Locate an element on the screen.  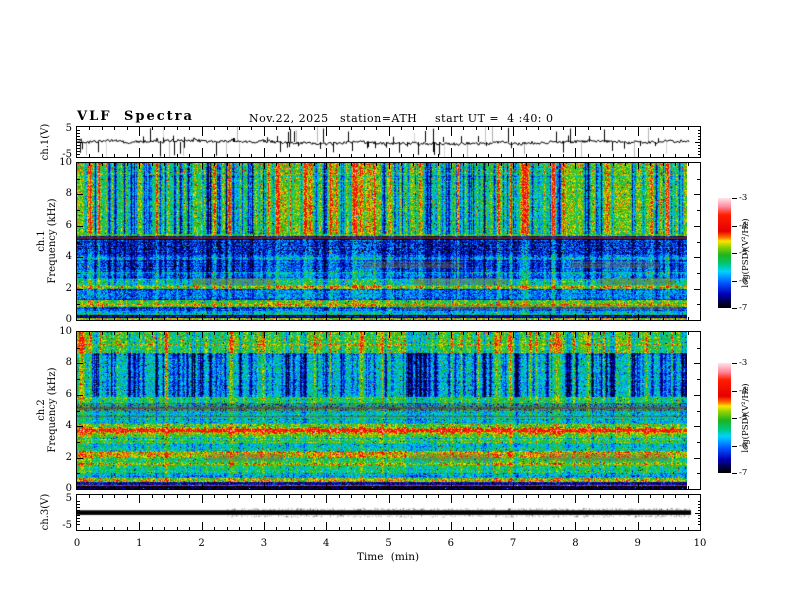
sp2-left-tick is located at coordinates (80, 458).